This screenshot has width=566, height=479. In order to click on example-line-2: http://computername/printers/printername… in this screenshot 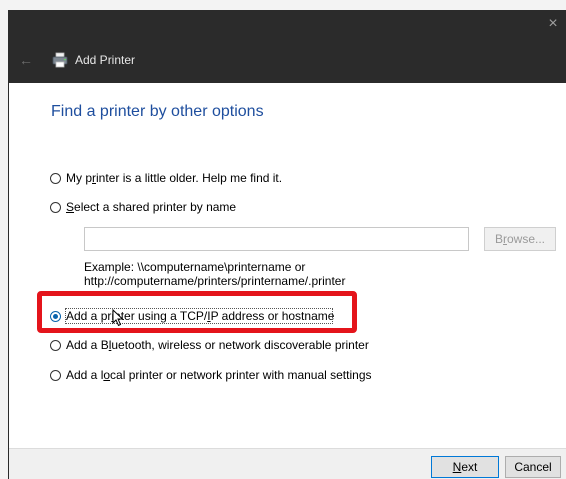, I will do `click(215, 281)`.